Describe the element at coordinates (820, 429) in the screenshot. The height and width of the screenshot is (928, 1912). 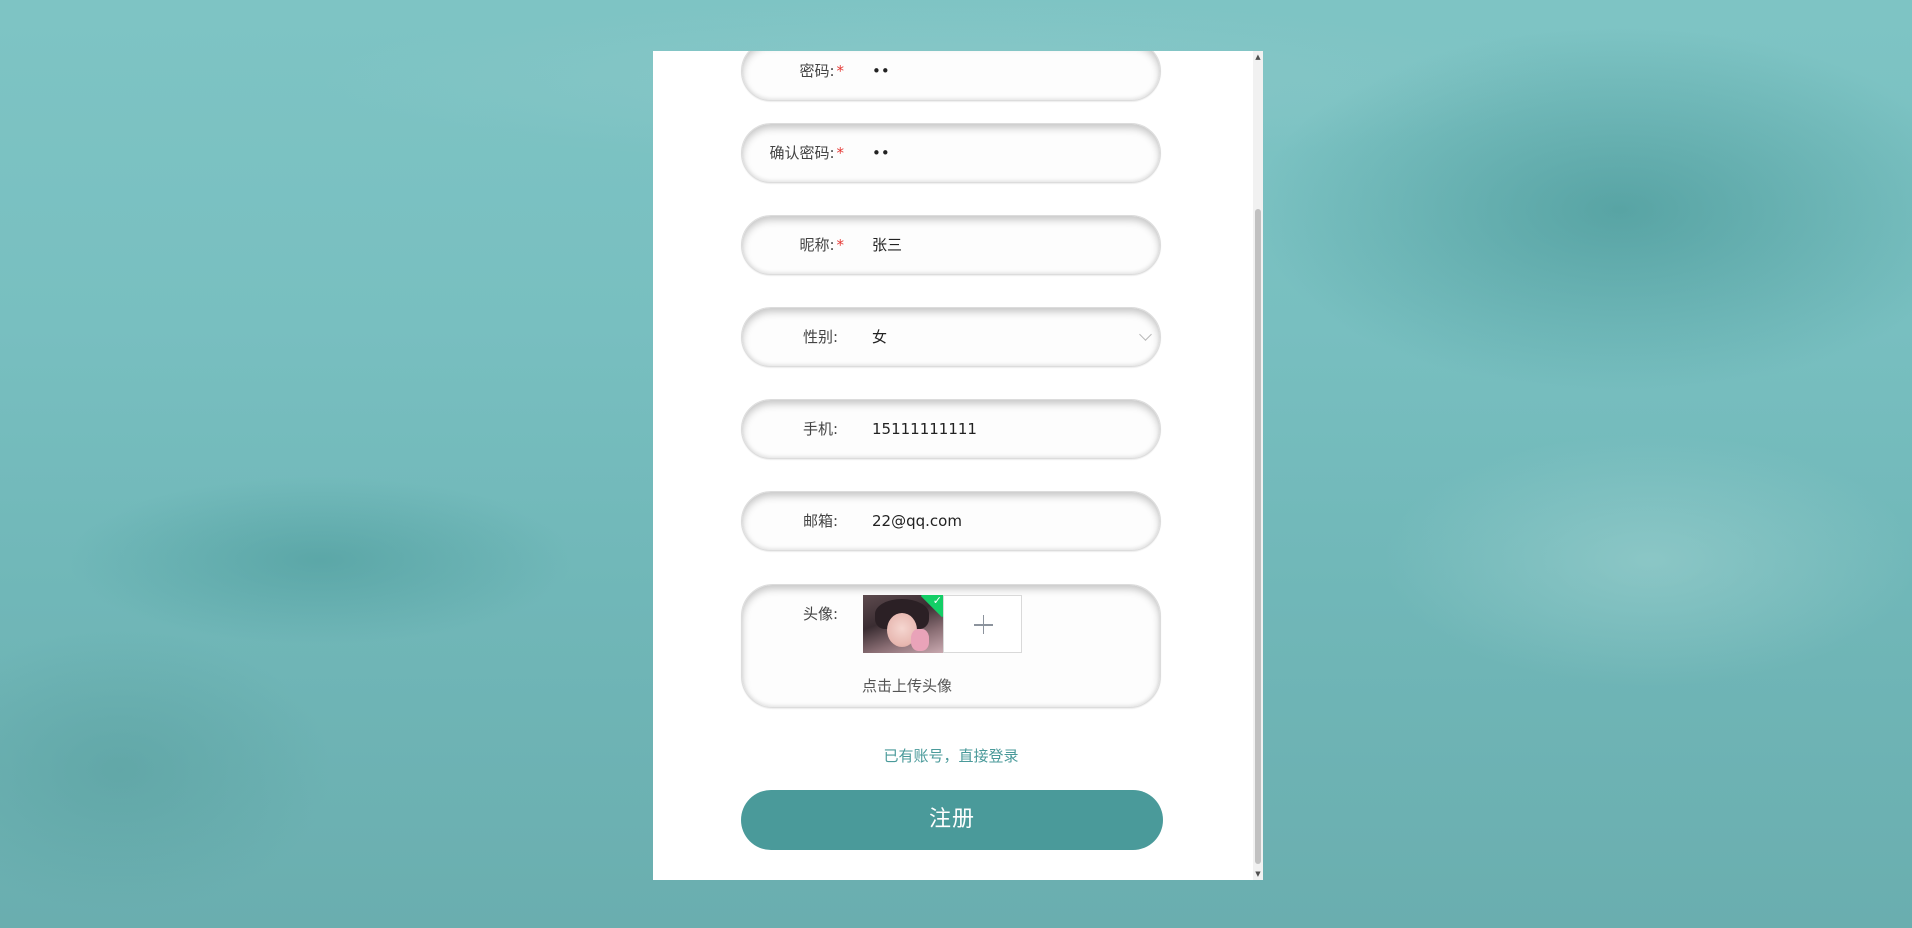
I see `phone-label: 手机:` at that location.